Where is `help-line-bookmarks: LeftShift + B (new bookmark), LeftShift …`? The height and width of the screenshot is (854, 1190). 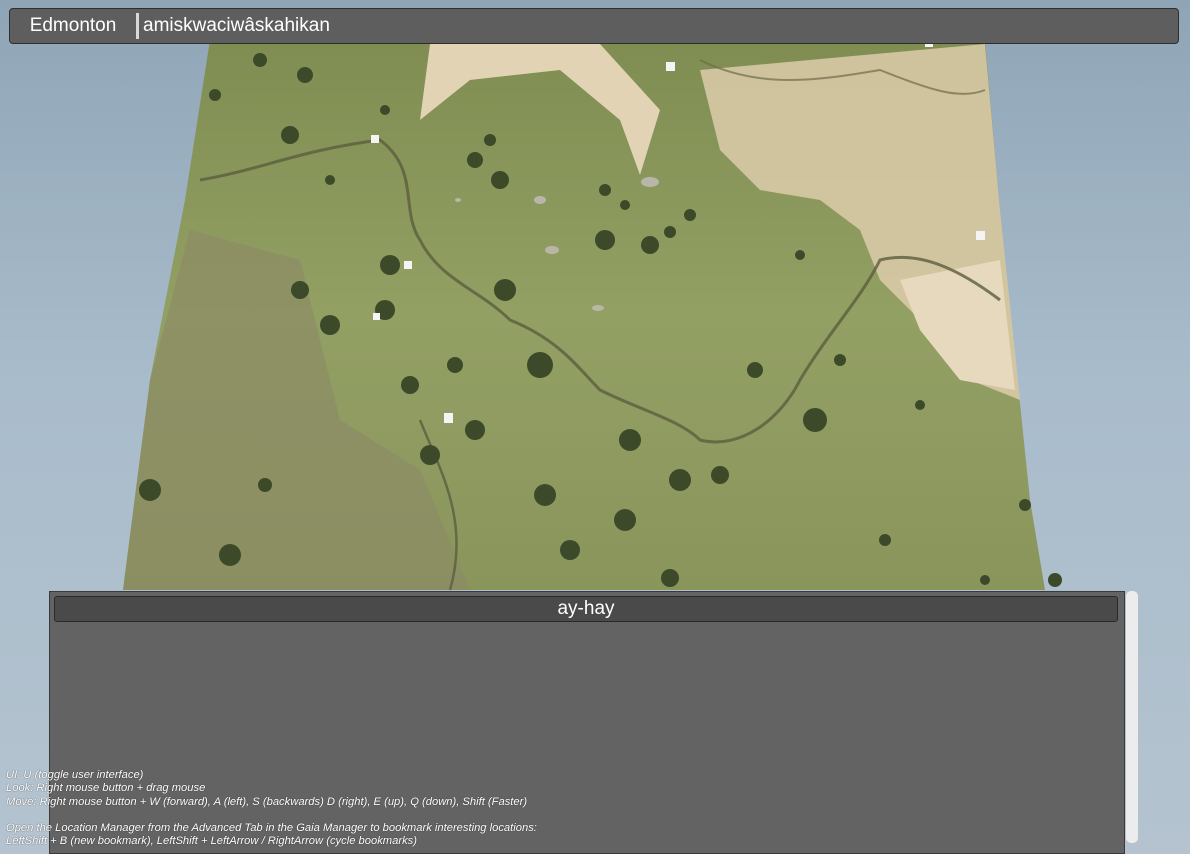
help-line-bookmarks: LeftShift + B (new bookmark), LeftShift … is located at coordinates (211, 841).